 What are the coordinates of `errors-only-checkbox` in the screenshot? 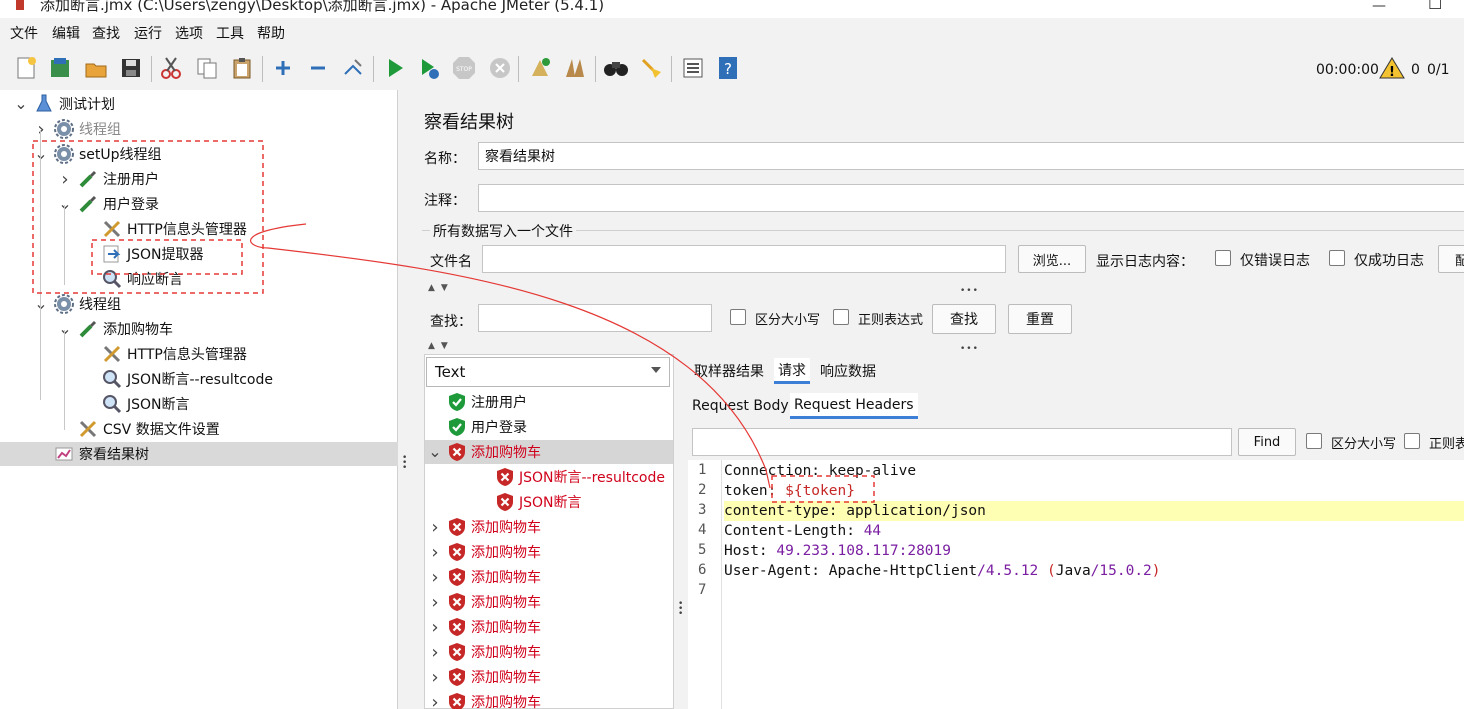 It's located at (1223, 258).